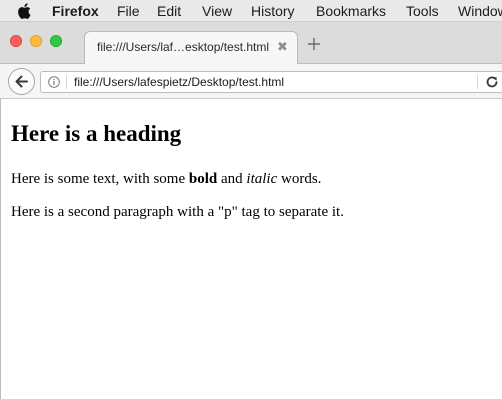 This screenshot has height=399, width=502. Describe the element at coordinates (422, 11) in the screenshot. I see `menu-tools: Tools` at that location.